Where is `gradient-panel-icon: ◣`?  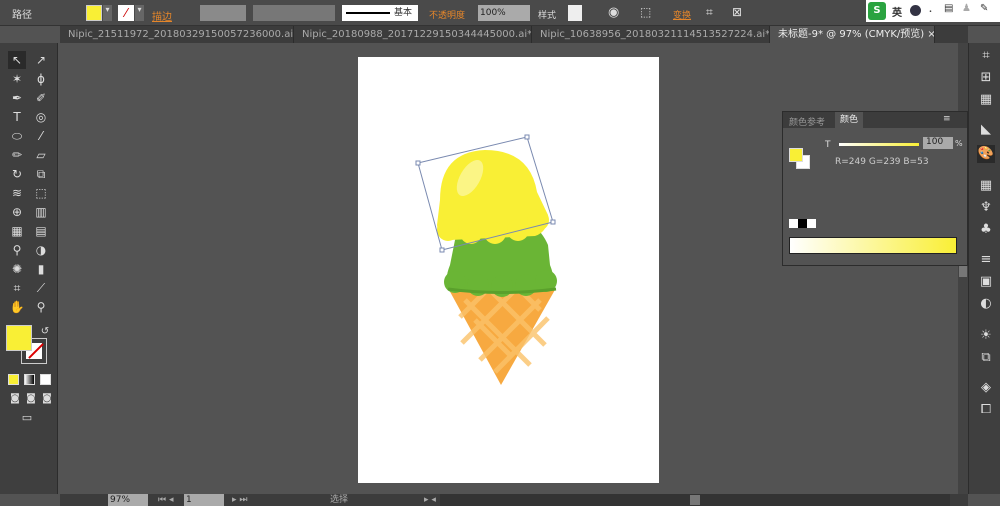 gradient-panel-icon: ◣ is located at coordinates (986, 130).